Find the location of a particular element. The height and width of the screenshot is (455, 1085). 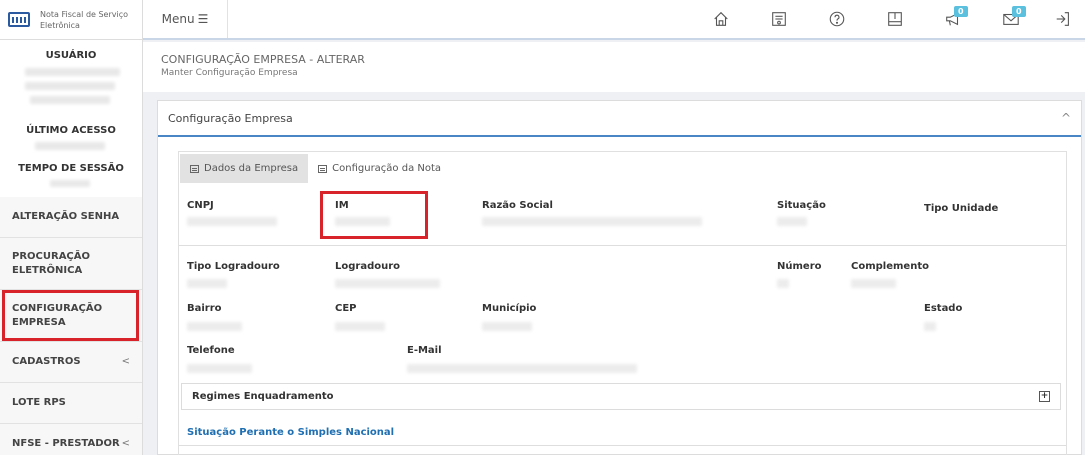

sidebar-item-label: ALTERAÇÃO SENHA is located at coordinates (66, 216).